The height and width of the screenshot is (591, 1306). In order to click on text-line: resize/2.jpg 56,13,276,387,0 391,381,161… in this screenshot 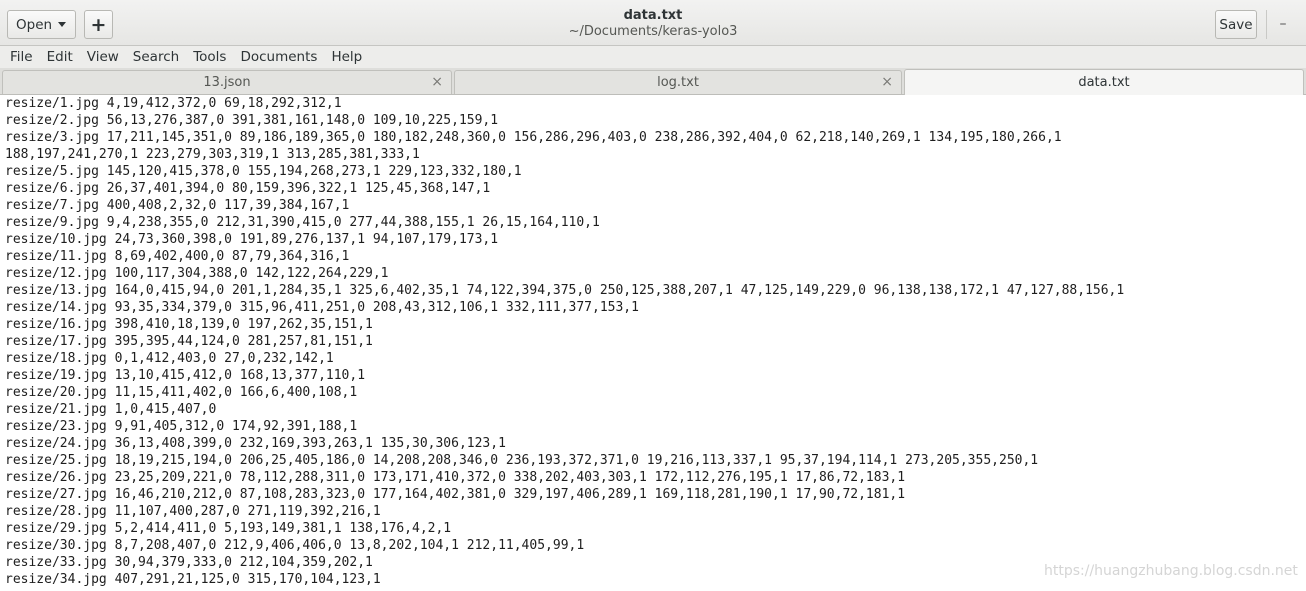, I will do `click(251, 120)`.